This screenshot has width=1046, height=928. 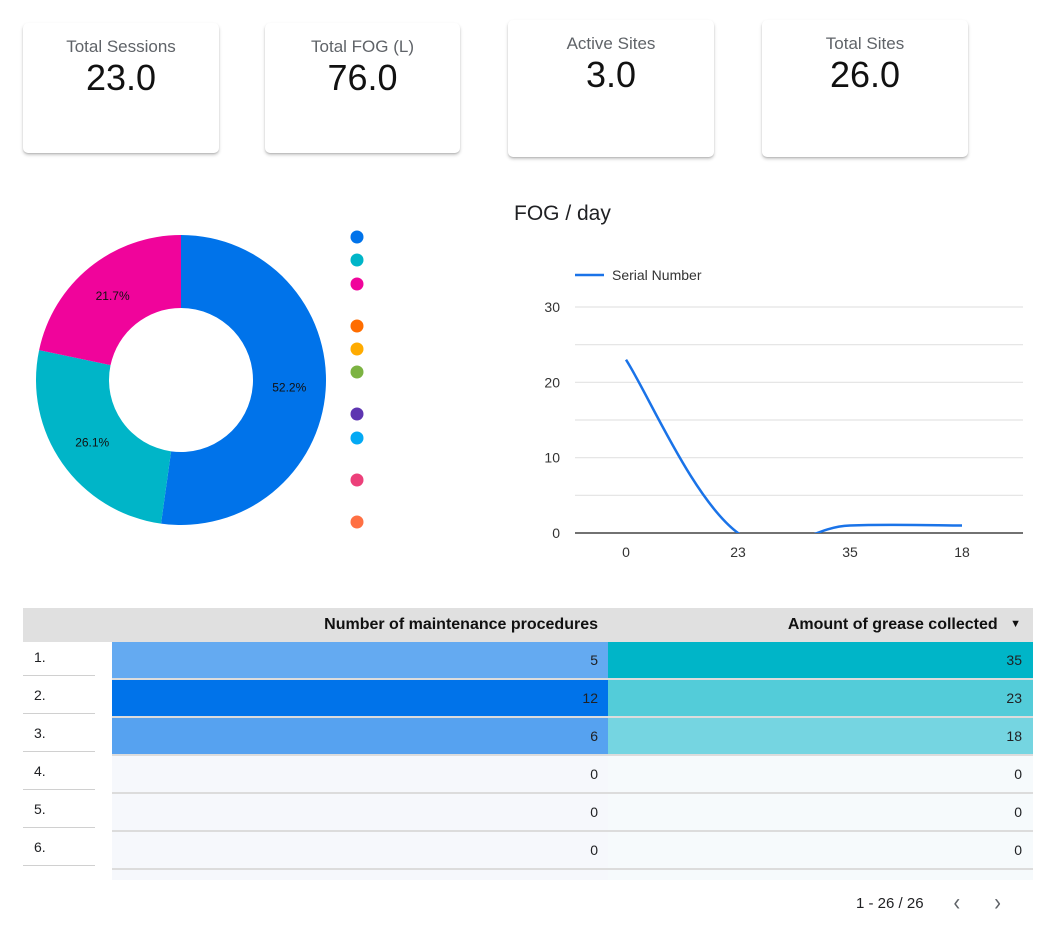 What do you see at coordinates (121, 77) in the screenshot?
I see `scorecard-value: 23.0` at bounding box center [121, 77].